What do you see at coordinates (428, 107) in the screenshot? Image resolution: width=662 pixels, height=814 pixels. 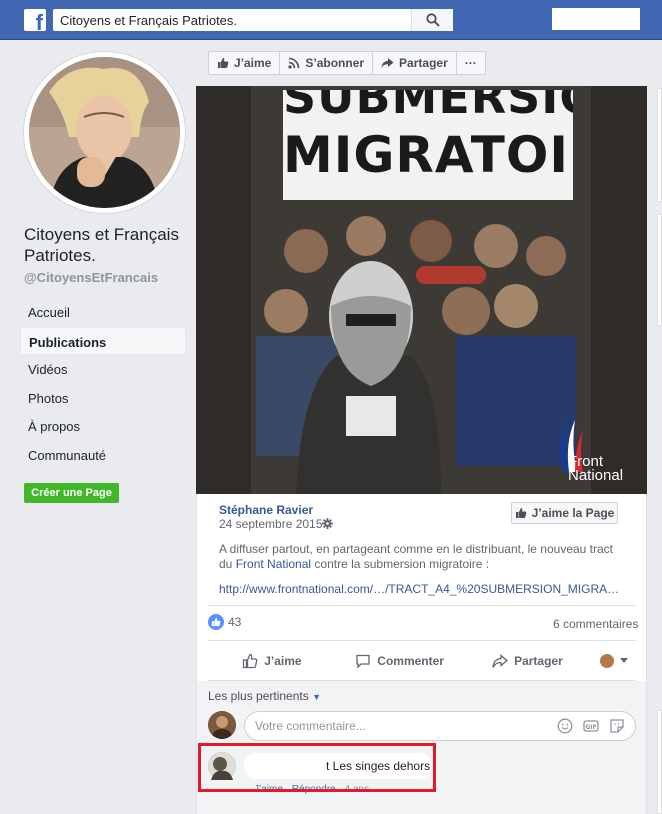 I see `poster-headline-line1: SUBMERSION` at bounding box center [428, 107].